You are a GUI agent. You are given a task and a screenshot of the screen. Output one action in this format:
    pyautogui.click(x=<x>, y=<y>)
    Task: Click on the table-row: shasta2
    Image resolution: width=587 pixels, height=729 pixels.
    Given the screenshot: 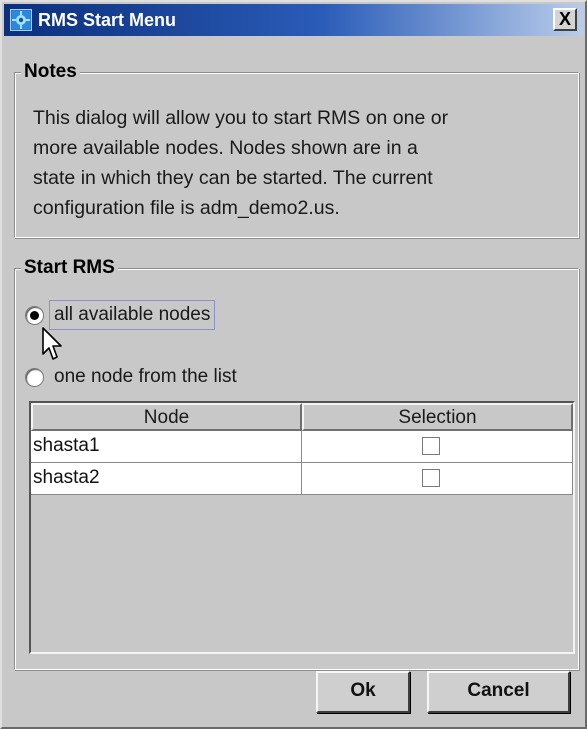 What is the action you would take?
    pyautogui.click(x=302, y=479)
    